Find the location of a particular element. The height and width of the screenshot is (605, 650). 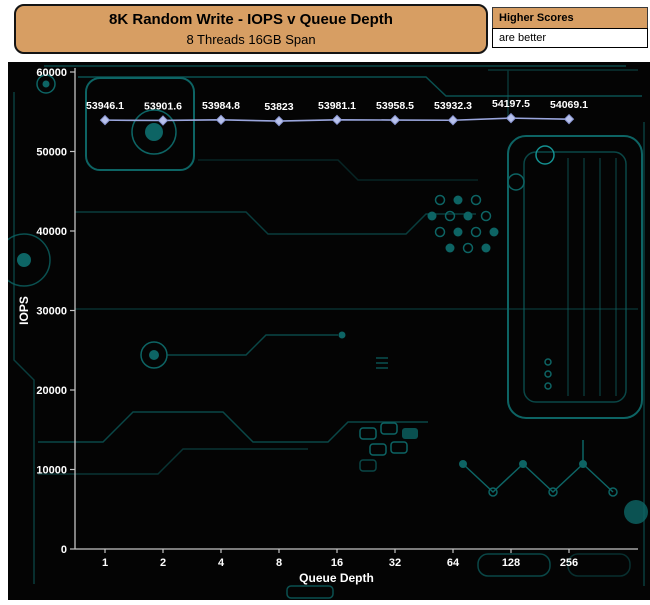

x-tick-label: 8 is located at coordinates (279, 563).